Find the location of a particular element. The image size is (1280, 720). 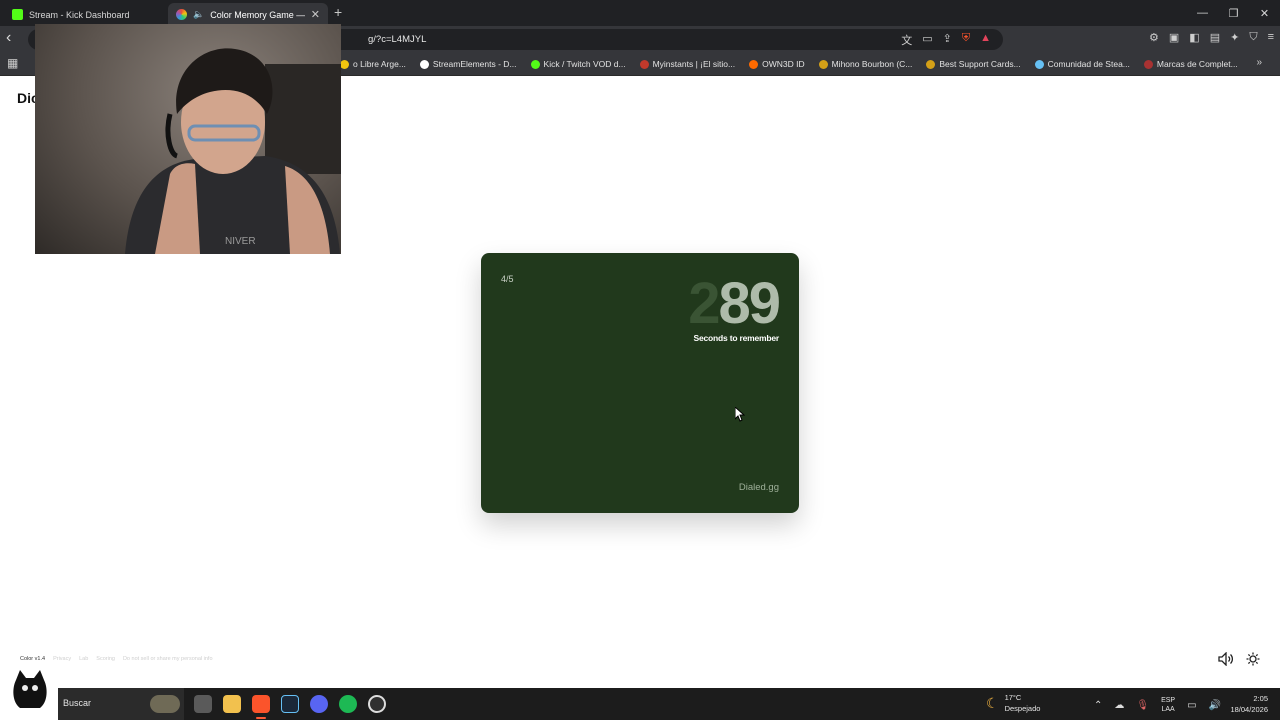

spotify-icon is located at coordinates (348, 704).